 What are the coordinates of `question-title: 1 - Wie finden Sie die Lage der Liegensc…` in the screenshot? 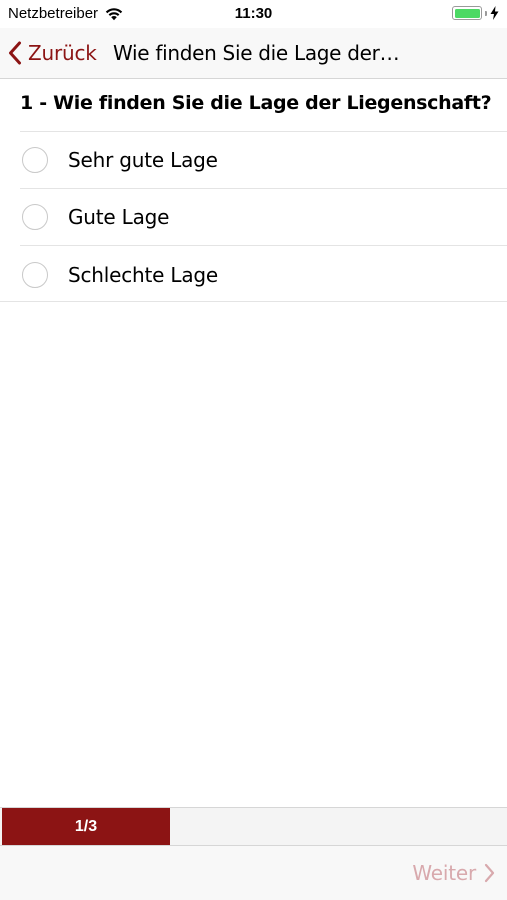 It's located at (256, 103).